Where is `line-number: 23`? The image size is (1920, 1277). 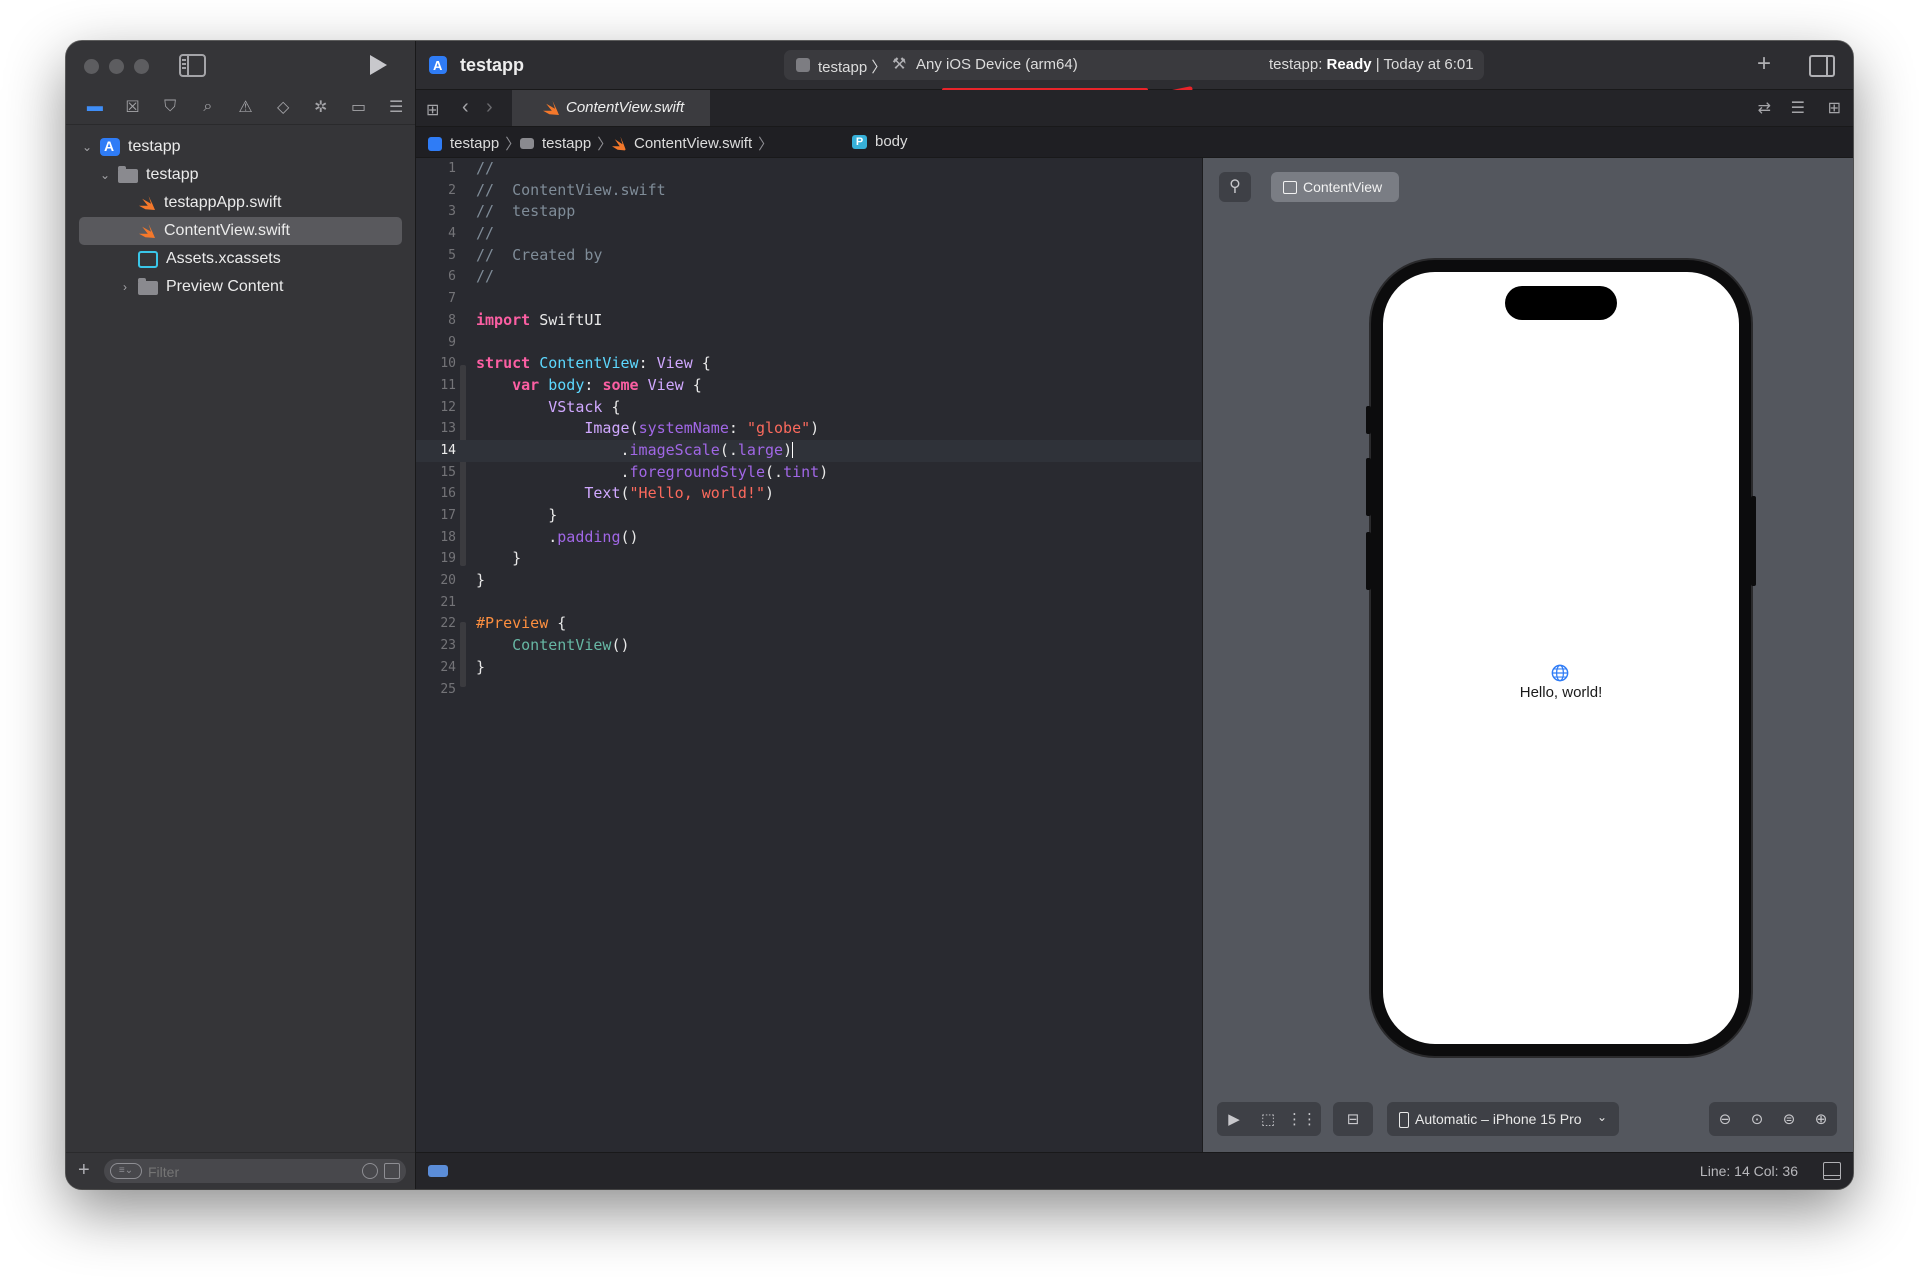
line-number: 23 is located at coordinates (448, 646).